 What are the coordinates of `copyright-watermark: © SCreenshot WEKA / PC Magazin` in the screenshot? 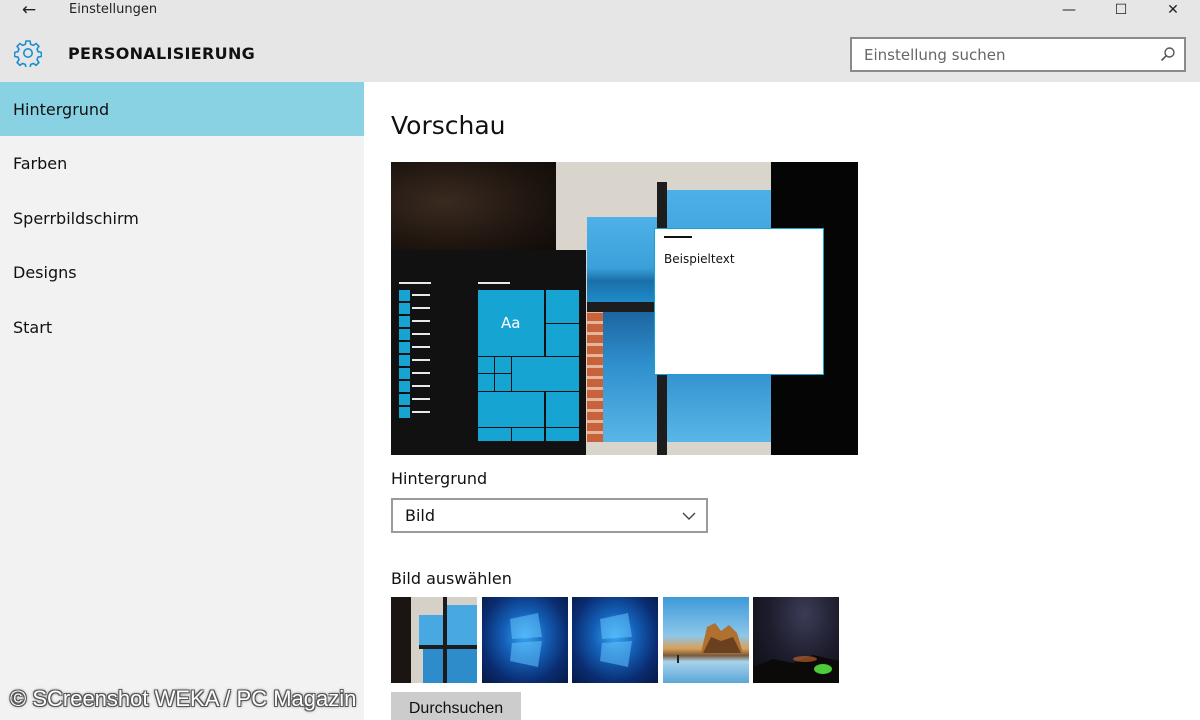 It's located at (183, 698).